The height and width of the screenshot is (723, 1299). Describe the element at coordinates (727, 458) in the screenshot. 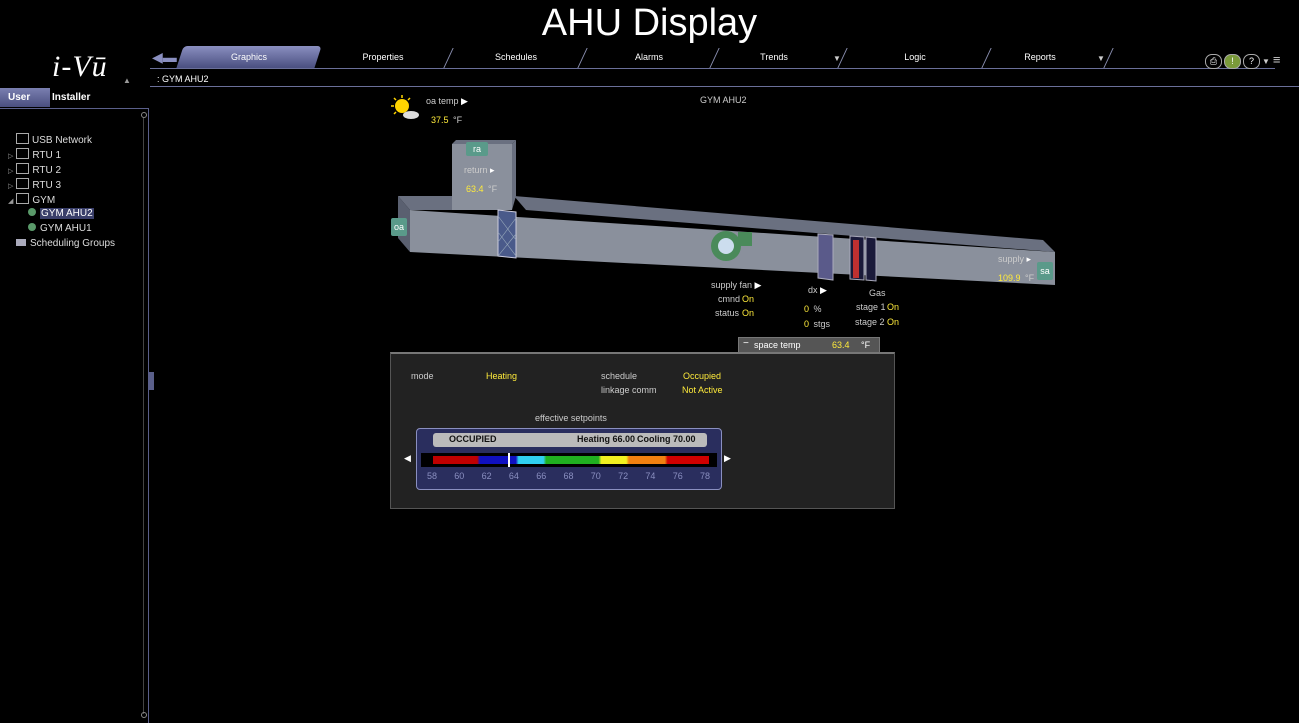

I see `setpoint-right-arrow-icon: ▶` at that location.